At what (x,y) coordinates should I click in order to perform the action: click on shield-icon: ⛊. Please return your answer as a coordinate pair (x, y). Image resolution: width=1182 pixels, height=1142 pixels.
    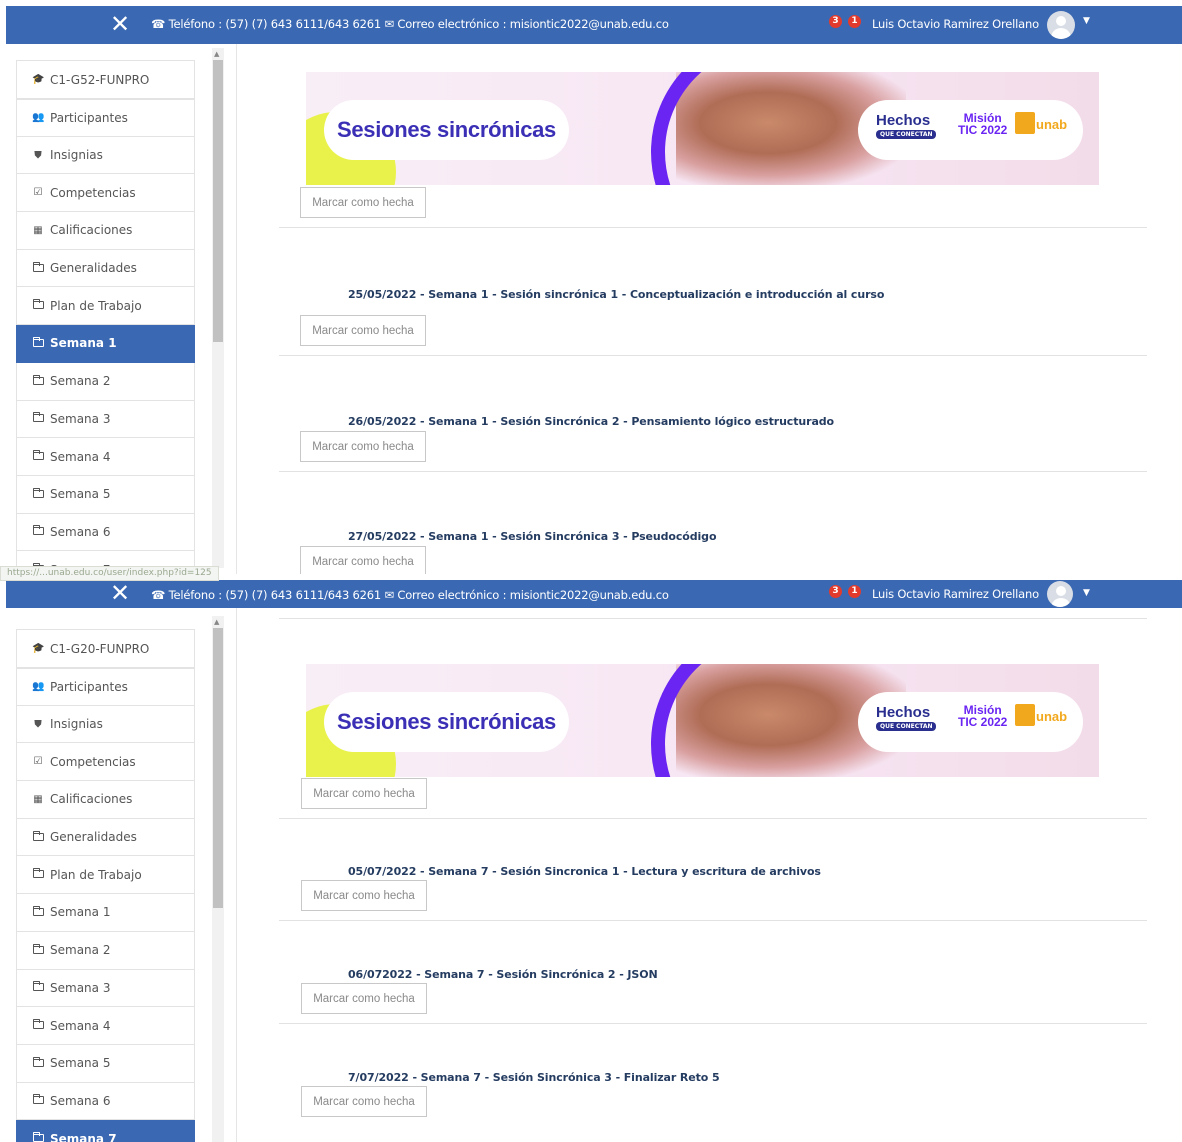
    Looking at the image, I should click on (38, 724).